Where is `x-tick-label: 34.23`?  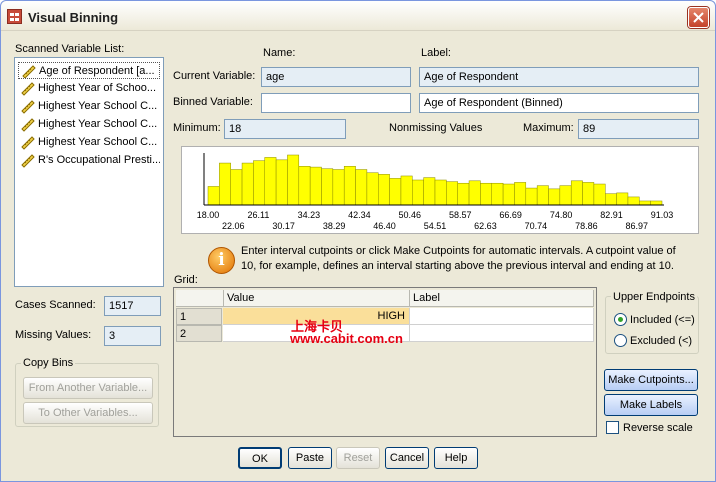 x-tick-label: 34.23 is located at coordinates (309, 215).